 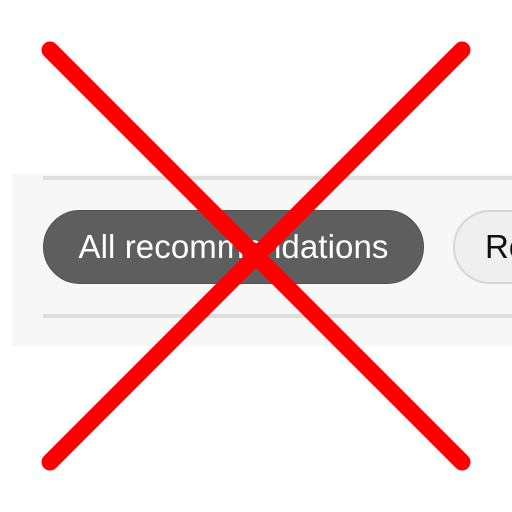 What do you see at coordinates (498, 246) in the screenshot?
I see `chip-next-category-label: Ro` at bounding box center [498, 246].